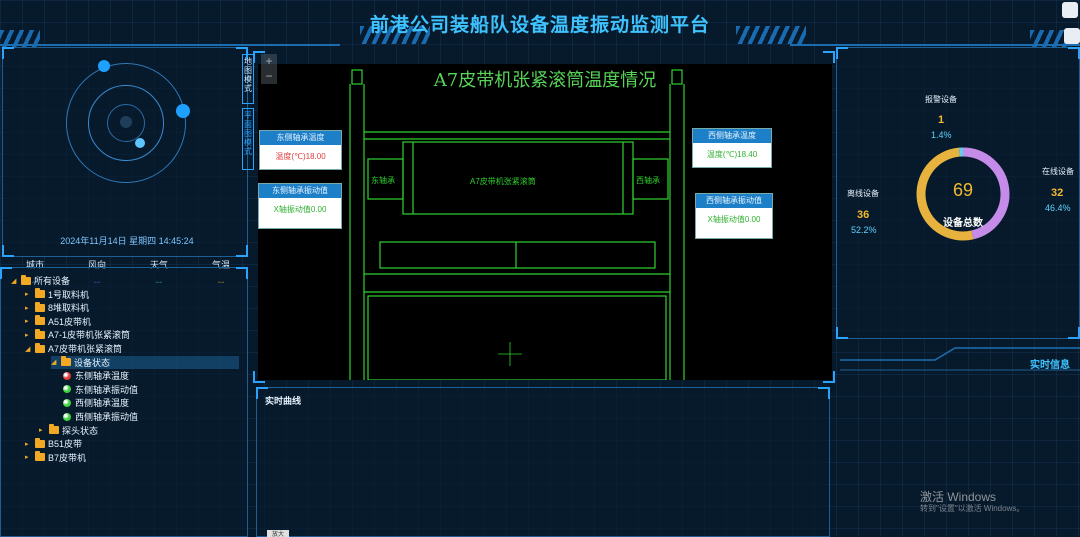 The height and width of the screenshot is (537, 1080). Describe the element at coordinates (732, 148) in the screenshot. I see `card-west-temp: 西侧轴承温度 温度(℃)18.40` at that location.